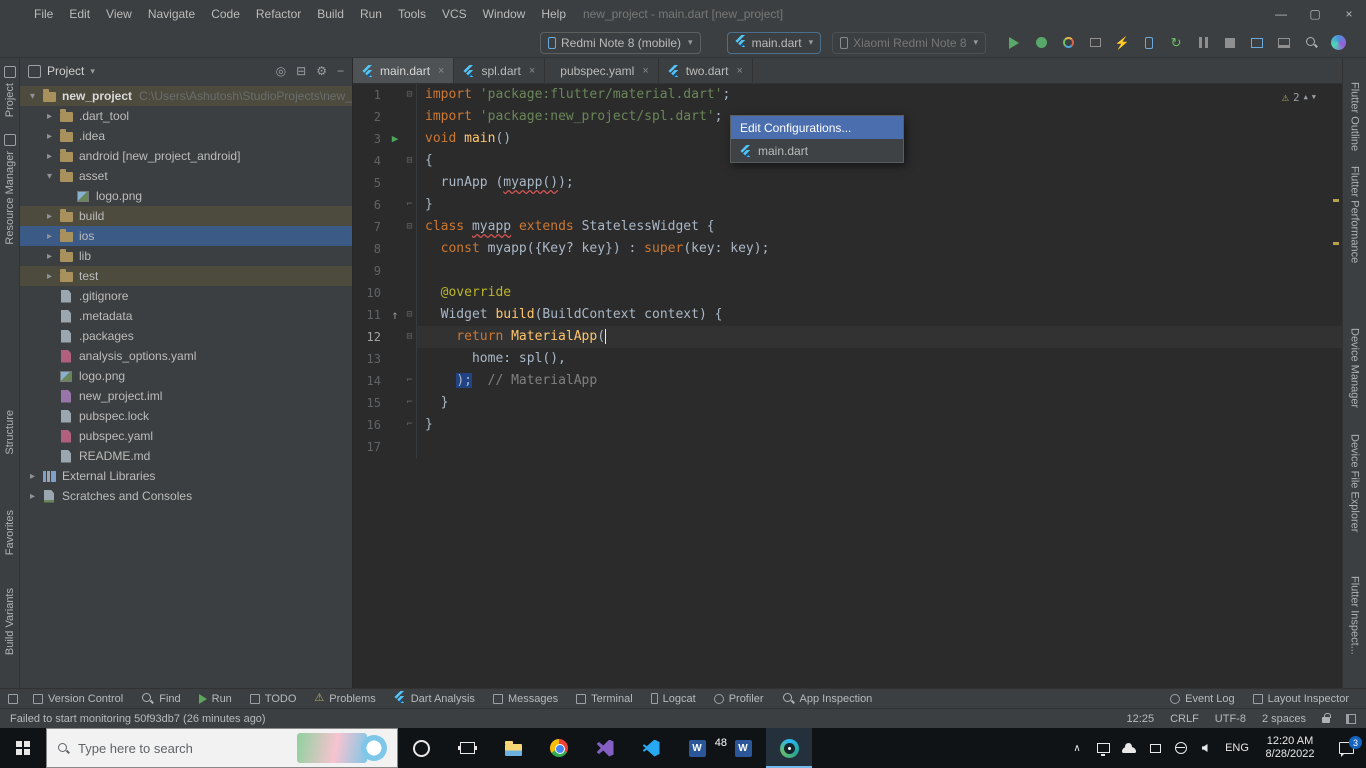 This screenshot has height=768, width=1366. What do you see at coordinates (454, 14) in the screenshot?
I see `menu-vcs: VCS` at bounding box center [454, 14].